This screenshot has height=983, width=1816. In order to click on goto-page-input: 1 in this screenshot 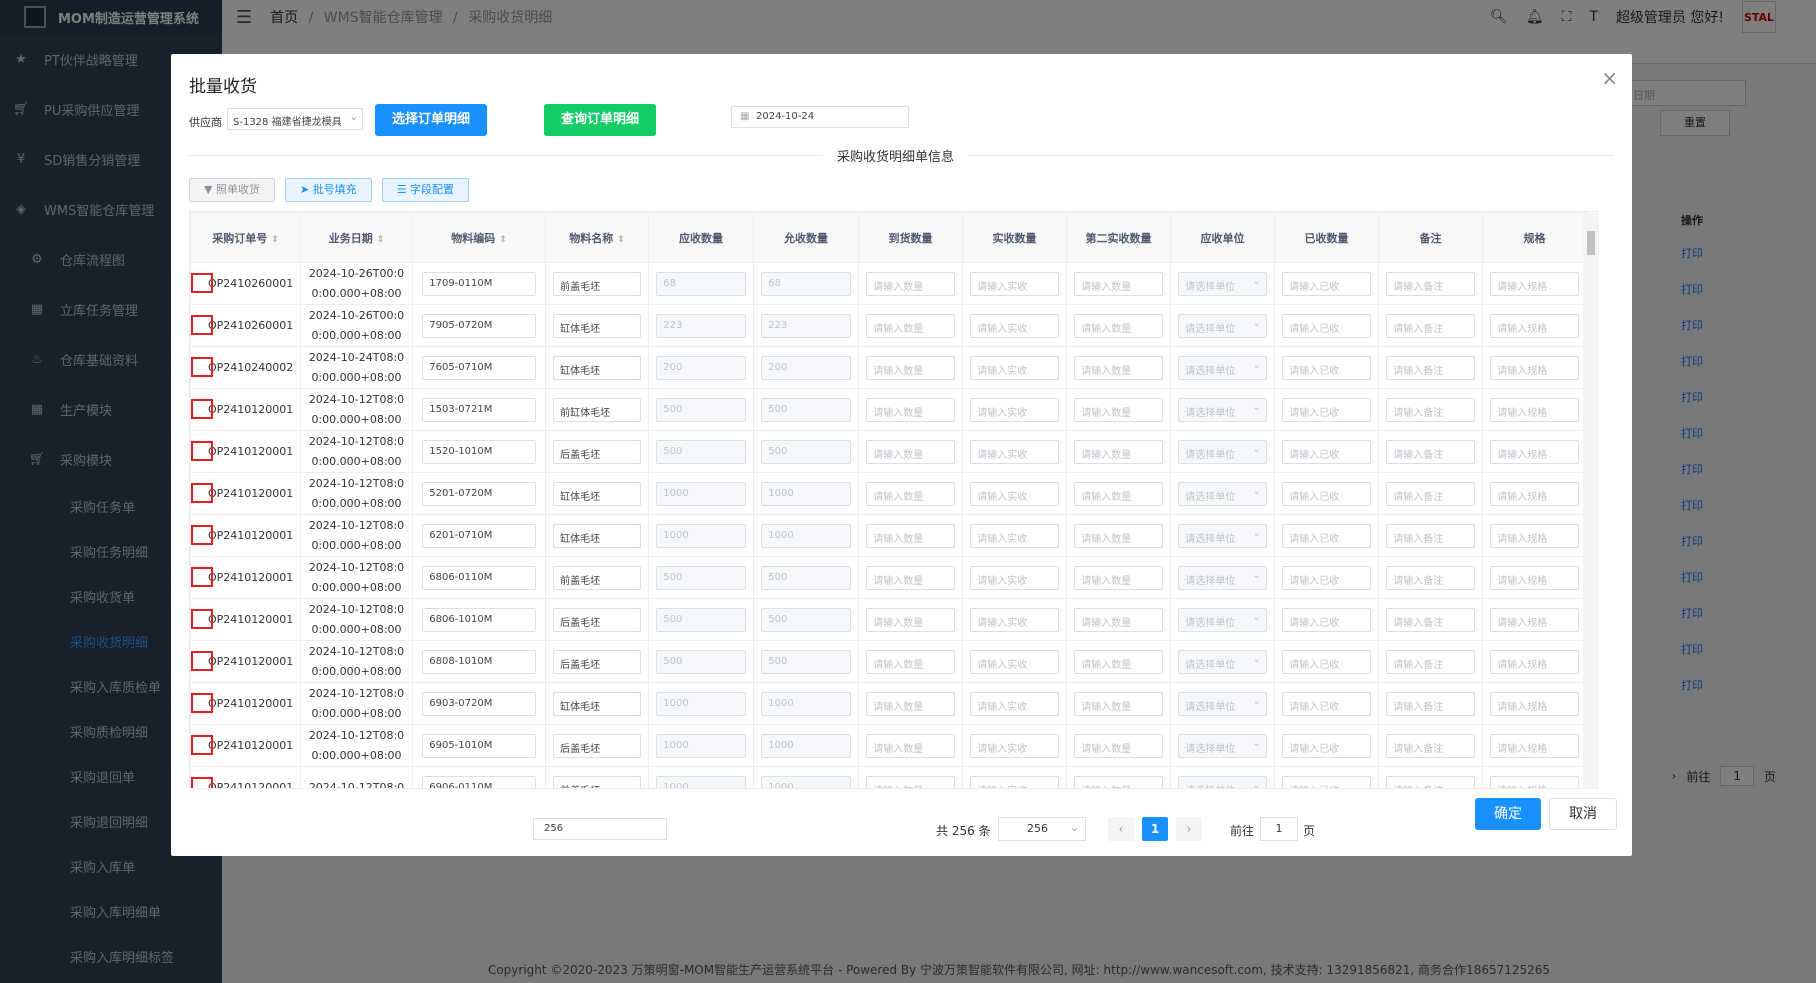, I will do `click(1279, 829)`.